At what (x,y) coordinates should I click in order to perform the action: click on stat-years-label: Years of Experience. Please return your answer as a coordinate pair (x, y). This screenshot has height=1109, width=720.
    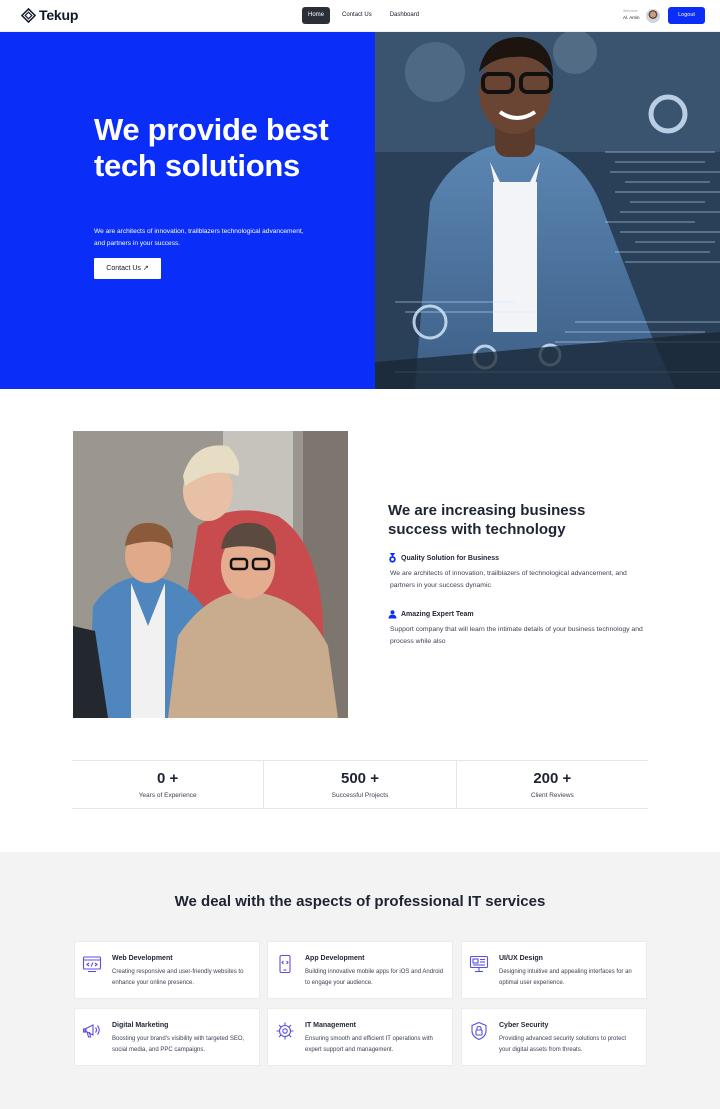
    Looking at the image, I should click on (167, 795).